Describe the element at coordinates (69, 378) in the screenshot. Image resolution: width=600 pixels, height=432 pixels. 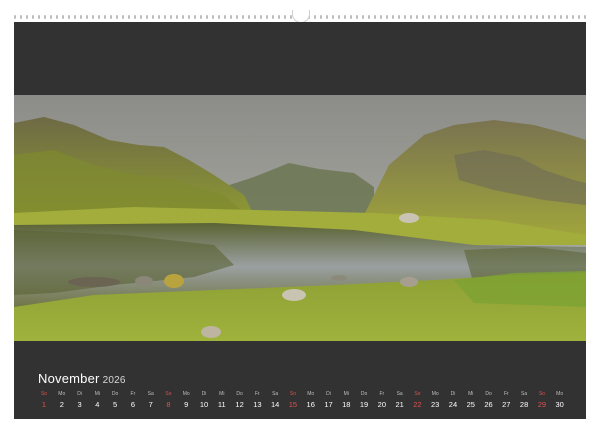
I see `month-name: November` at that location.